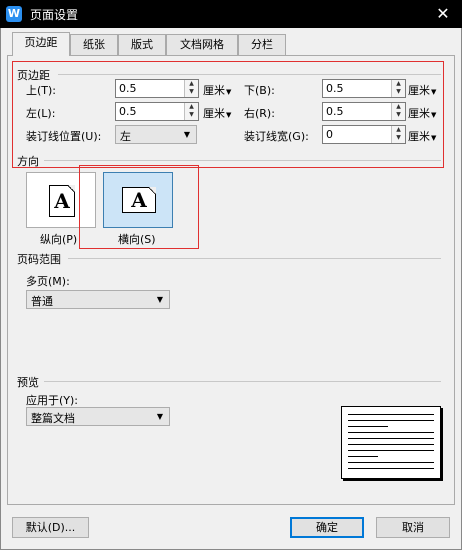 The width and height of the screenshot is (462, 550). Describe the element at coordinates (413, 527) in the screenshot. I see `cancel-button: 取消` at that location.